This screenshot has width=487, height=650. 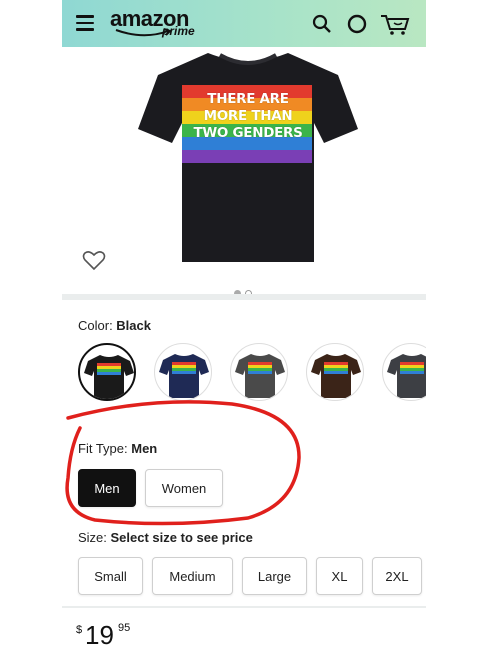 I want to click on color-swatch-black, so click(x=107, y=372).